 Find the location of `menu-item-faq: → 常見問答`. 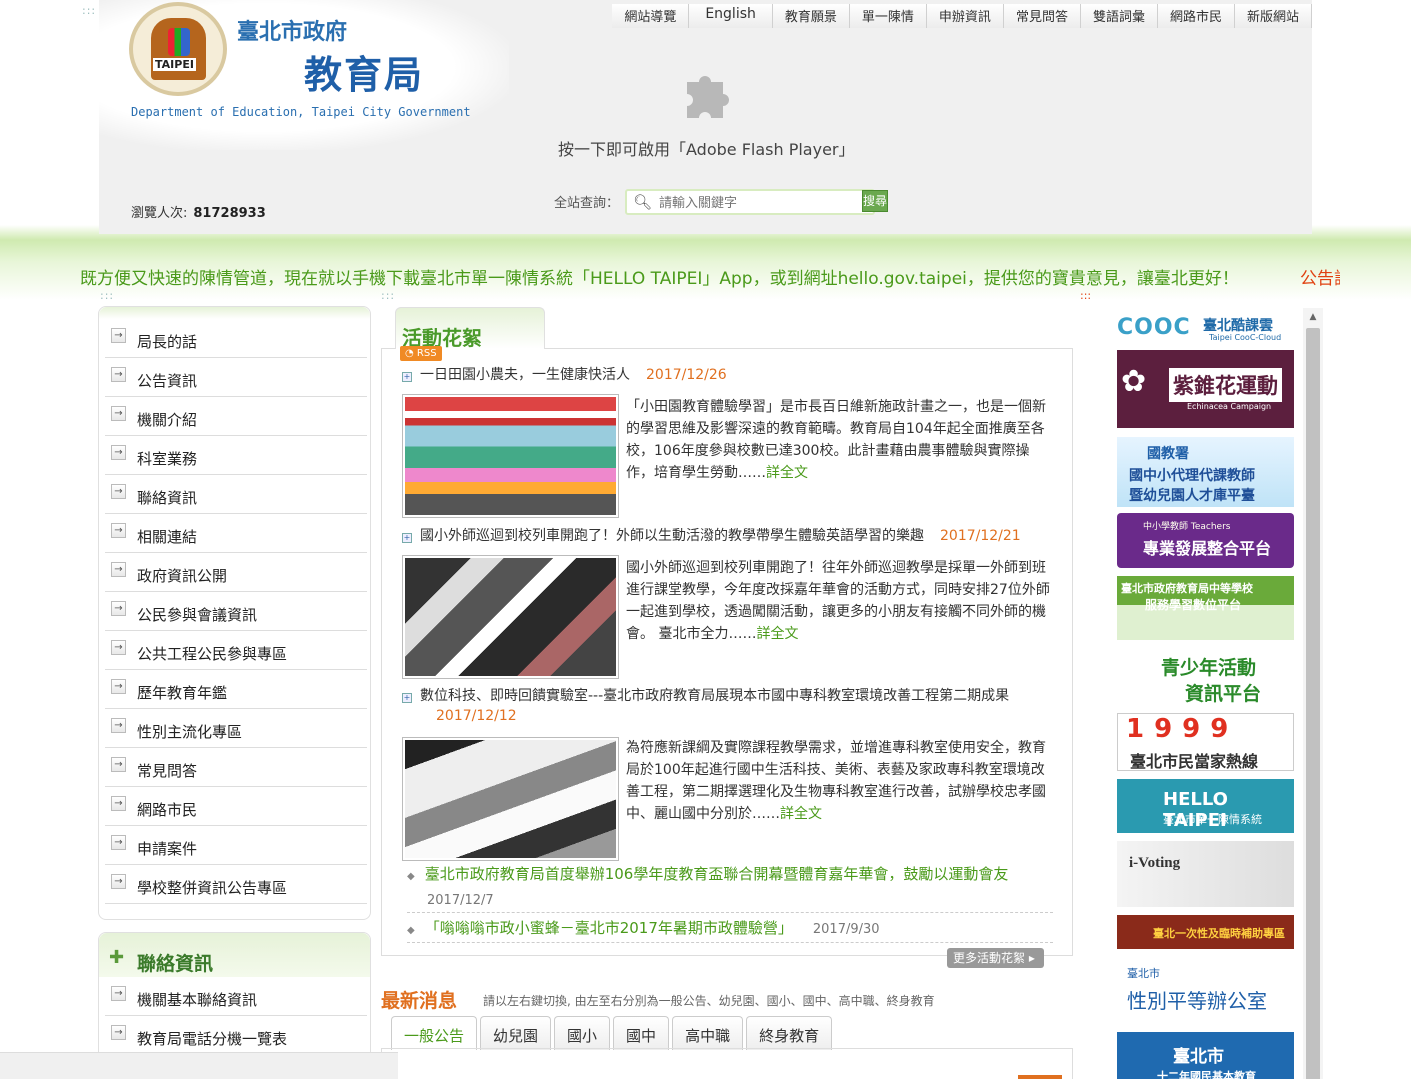

menu-item-faq: → 常見問答 is located at coordinates (236, 767).